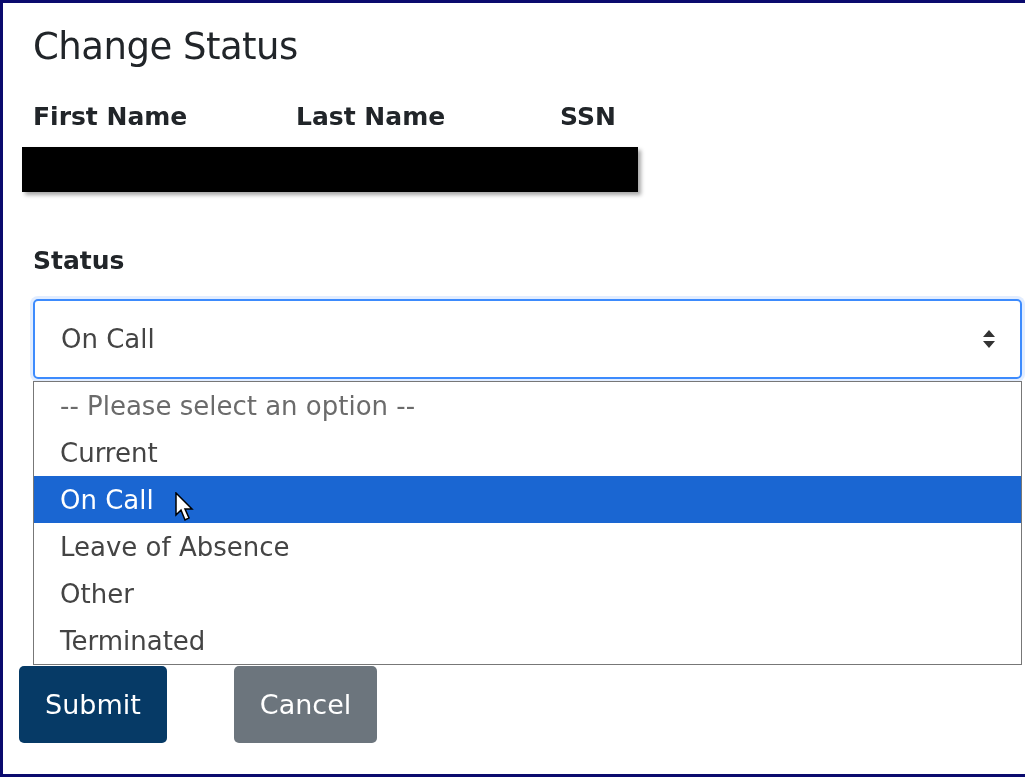 Image resolution: width=1025 pixels, height=777 pixels. What do you see at coordinates (111, 117) in the screenshot?
I see `column-header: First Name` at bounding box center [111, 117].